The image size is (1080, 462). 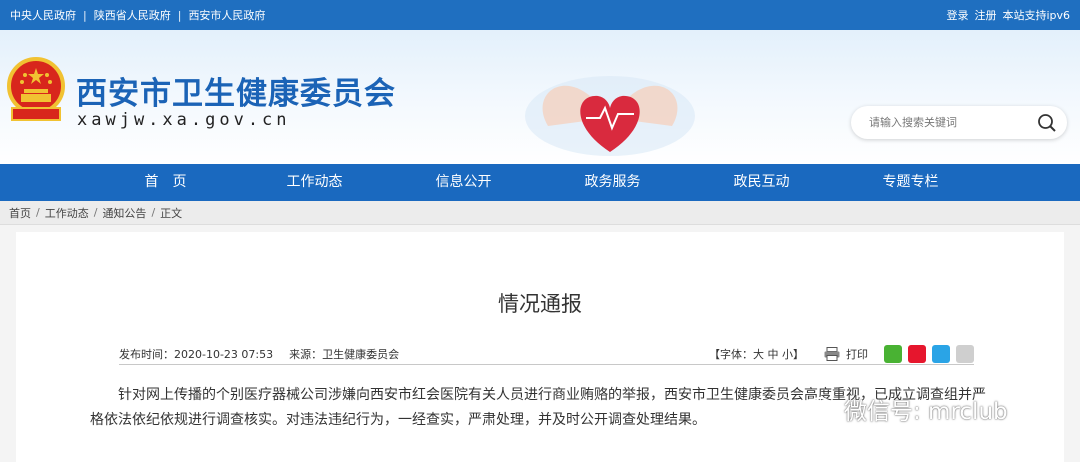 What do you see at coordinates (171, 213) in the screenshot?
I see `breadcrumb-current: 正文` at bounding box center [171, 213].